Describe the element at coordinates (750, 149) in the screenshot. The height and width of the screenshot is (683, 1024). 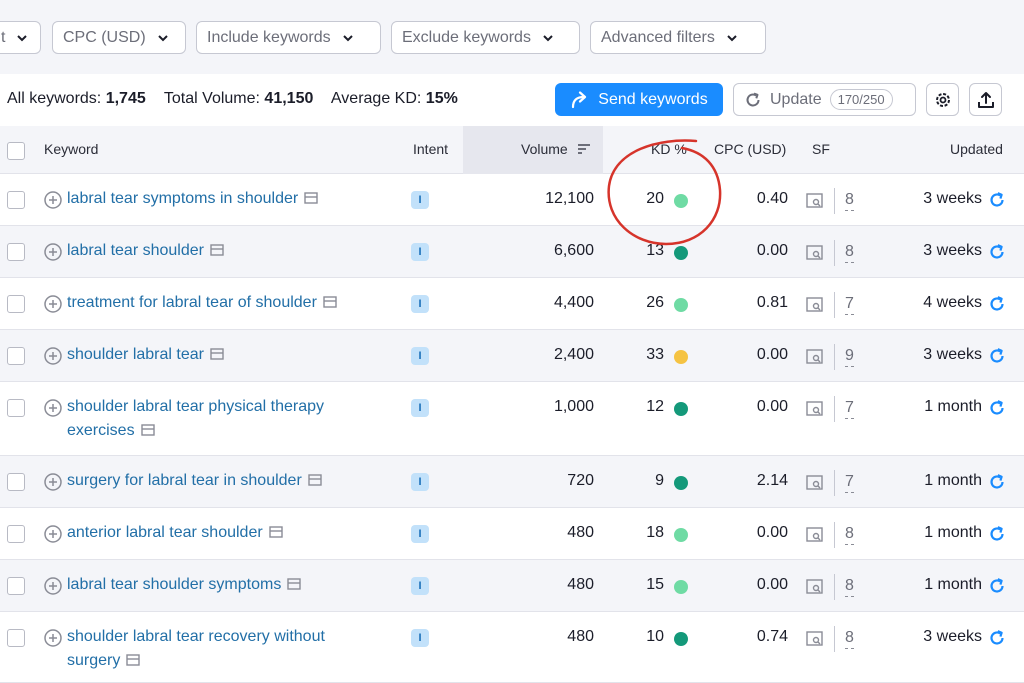
I see `header-cpc: CPC (USD)` at that location.